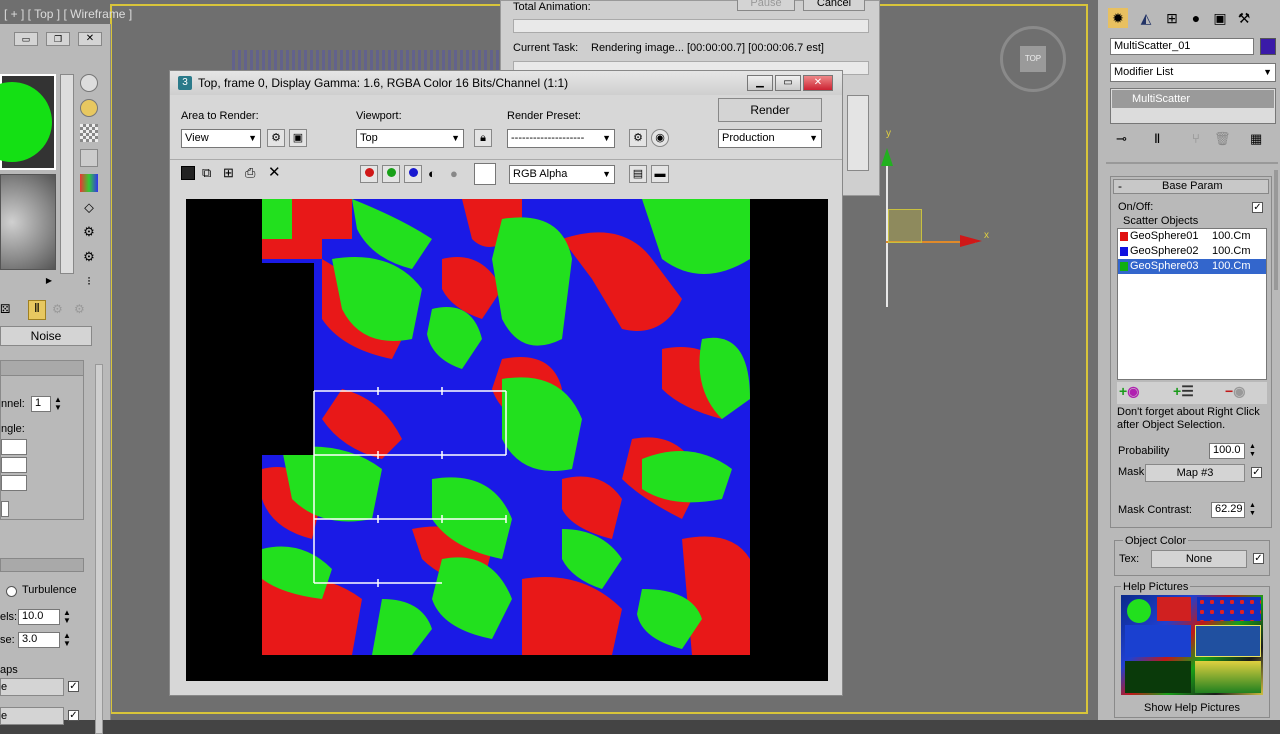 The height and width of the screenshot is (734, 1280). Describe the element at coordinates (1172, 18) in the screenshot. I see `hierarchy-tab-icon: ⊞` at that location.